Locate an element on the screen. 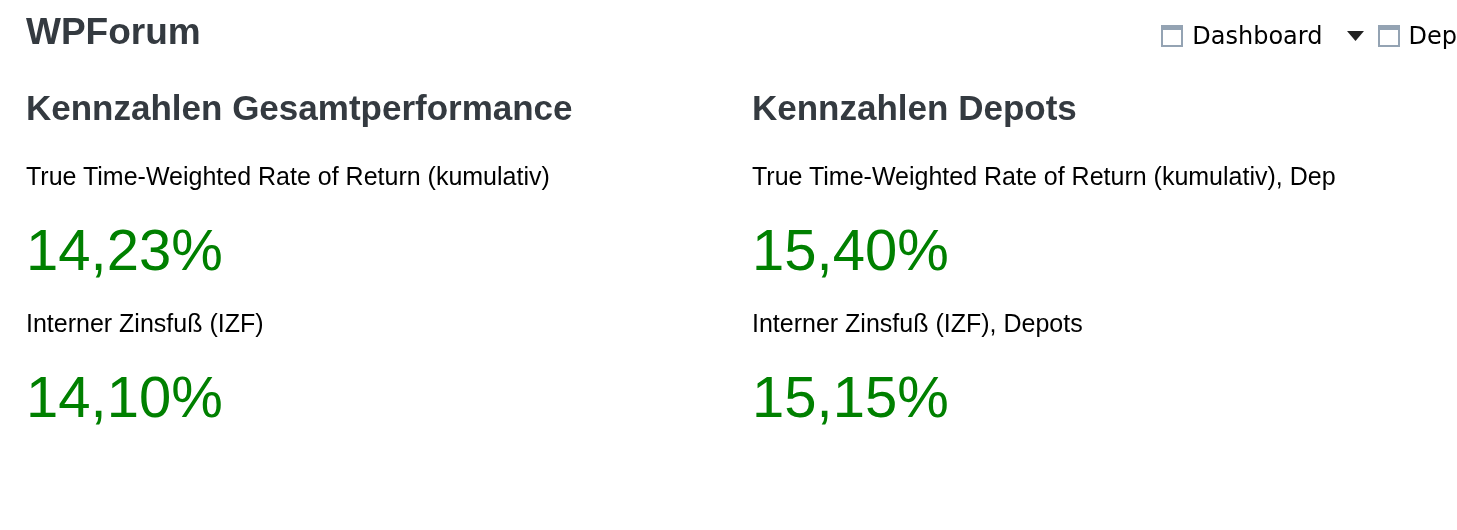 Image resolution: width=1457 pixels, height=530 pixels. section-heading: Kennzahlen Depots is located at coordinates (915, 108).